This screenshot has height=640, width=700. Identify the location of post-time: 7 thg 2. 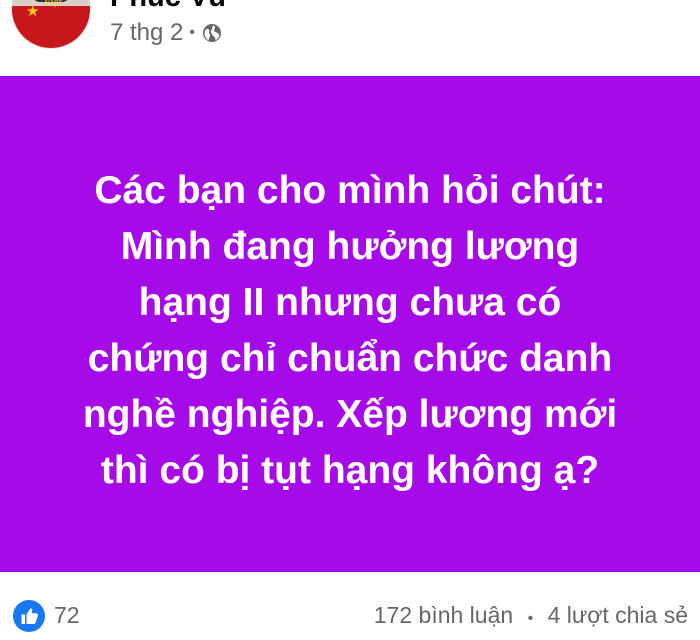
(146, 33).